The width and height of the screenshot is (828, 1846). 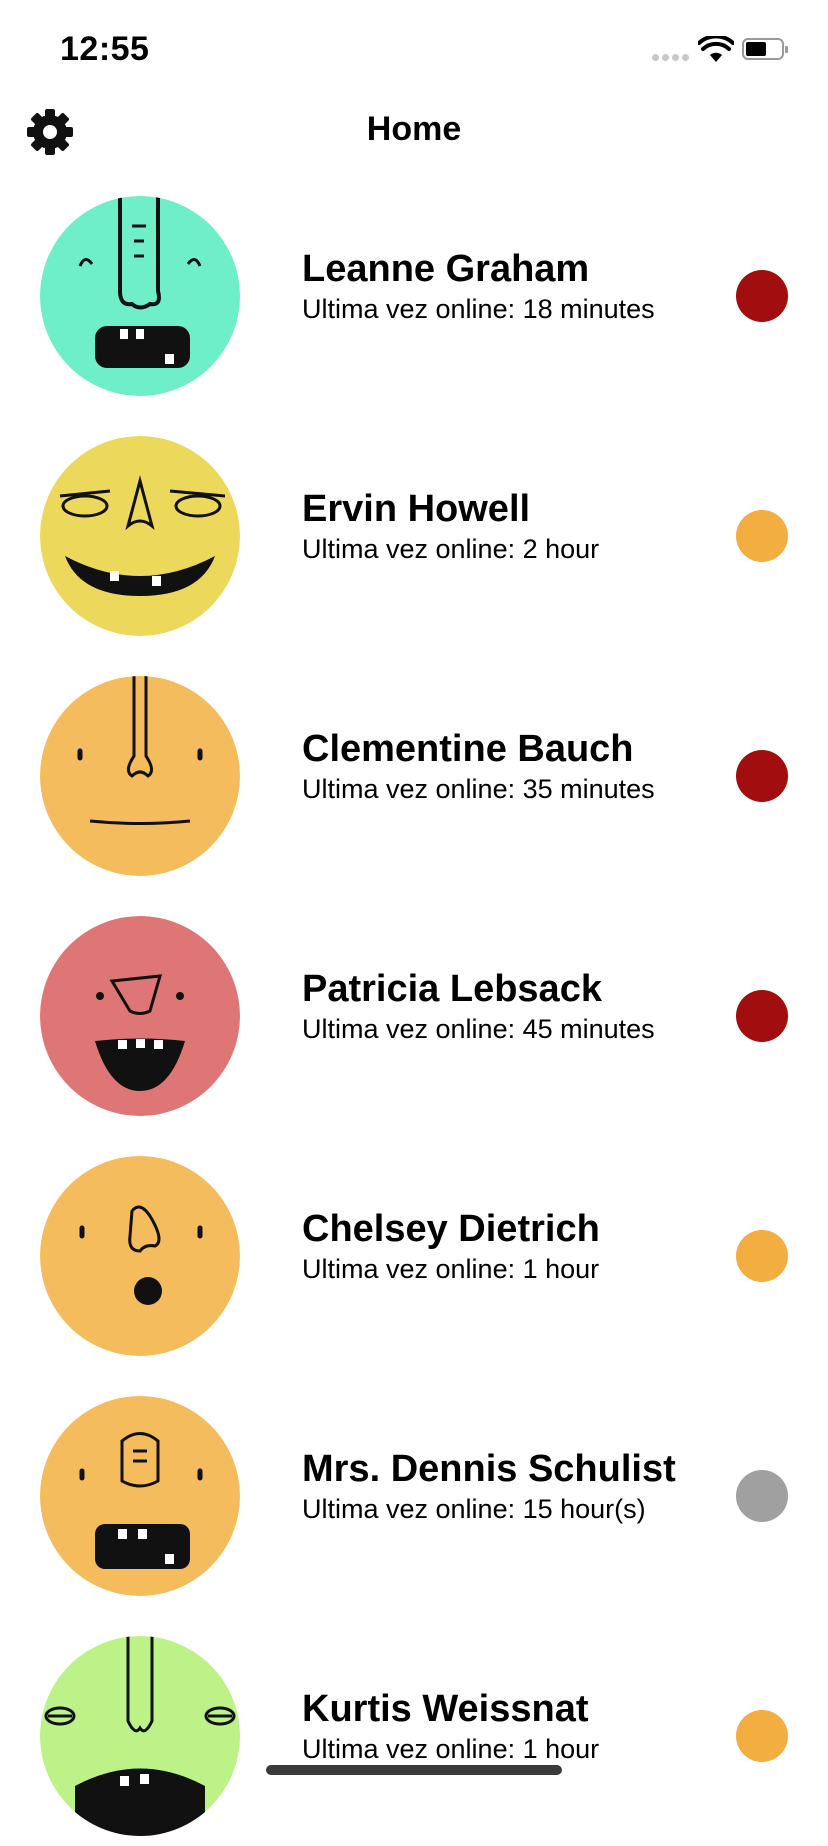 What do you see at coordinates (468, 749) in the screenshot?
I see `user-name: Clementine Bauch` at bounding box center [468, 749].